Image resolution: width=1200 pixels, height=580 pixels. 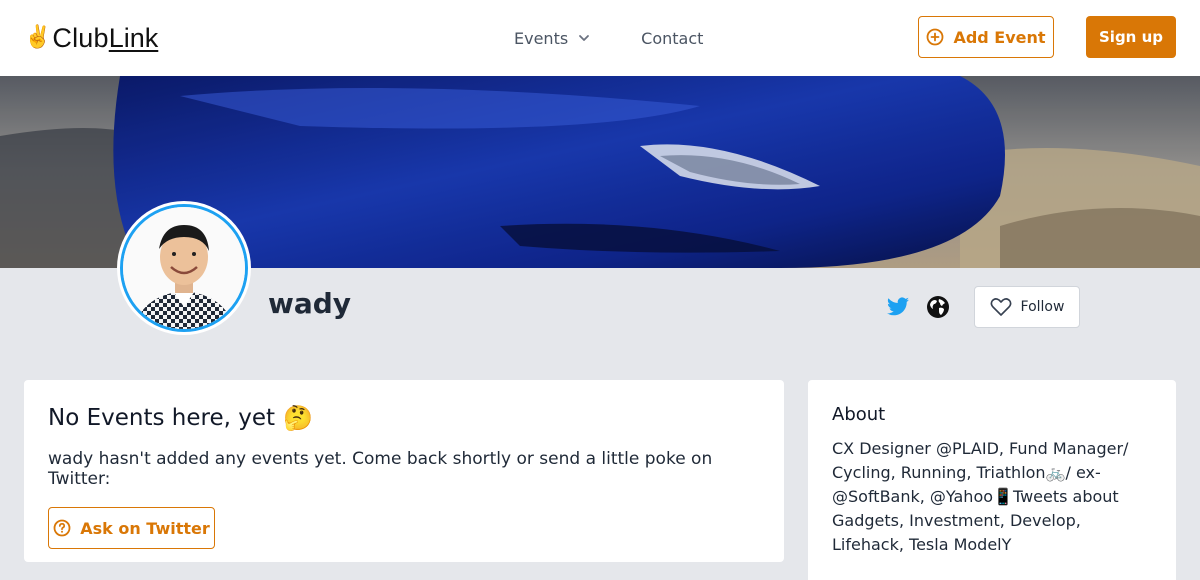 What do you see at coordinates (935, 37) in the screenshot?
I see `plus-circle-icon` at bounding box center [935, 37].